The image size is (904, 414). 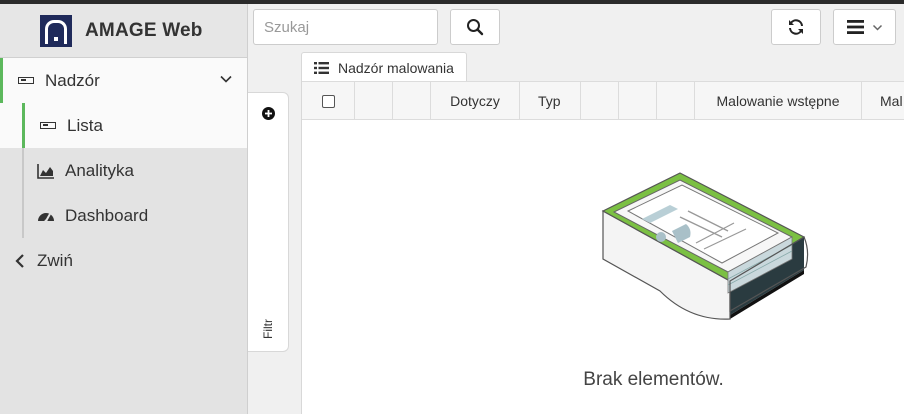 I want to click on list-icon, so click(x=321, y=67).